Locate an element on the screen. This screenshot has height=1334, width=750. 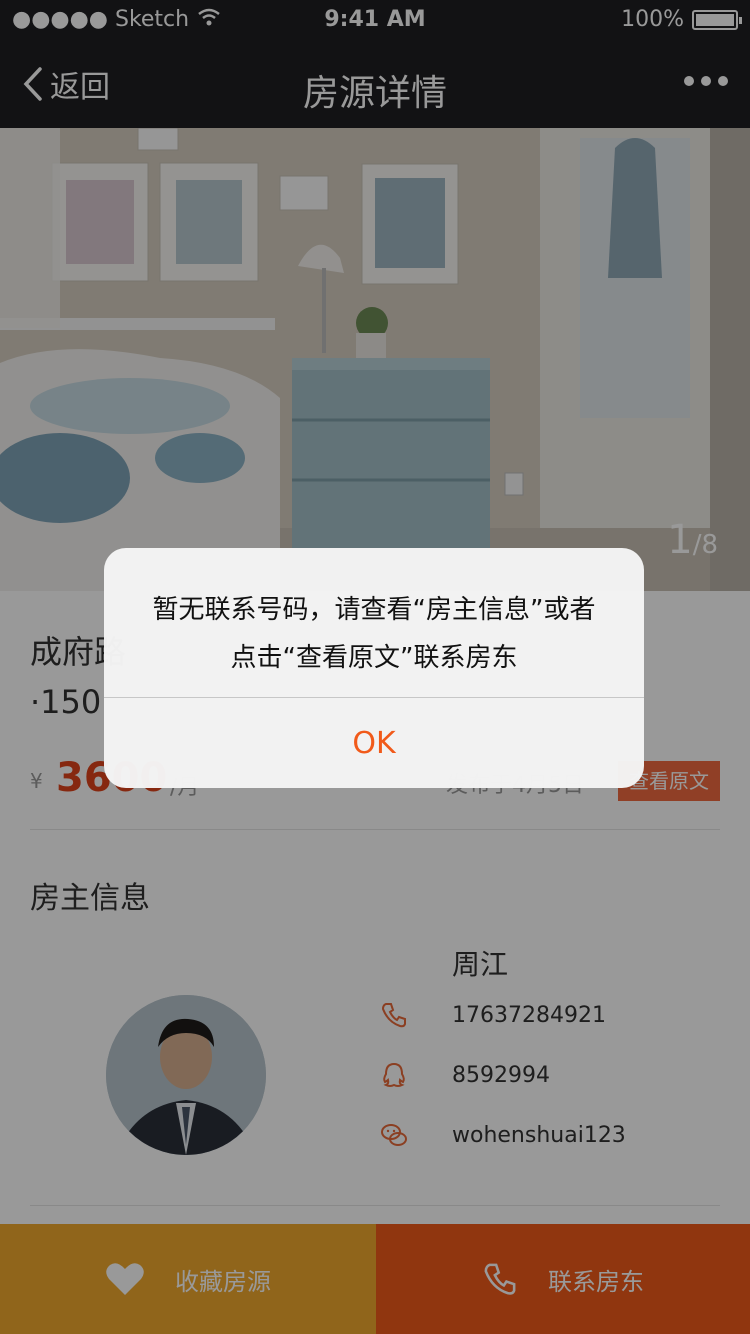
alert-message-line1: 暂无联系号码，请查看“房主信息”或者 is located at coordinates (374, 610).